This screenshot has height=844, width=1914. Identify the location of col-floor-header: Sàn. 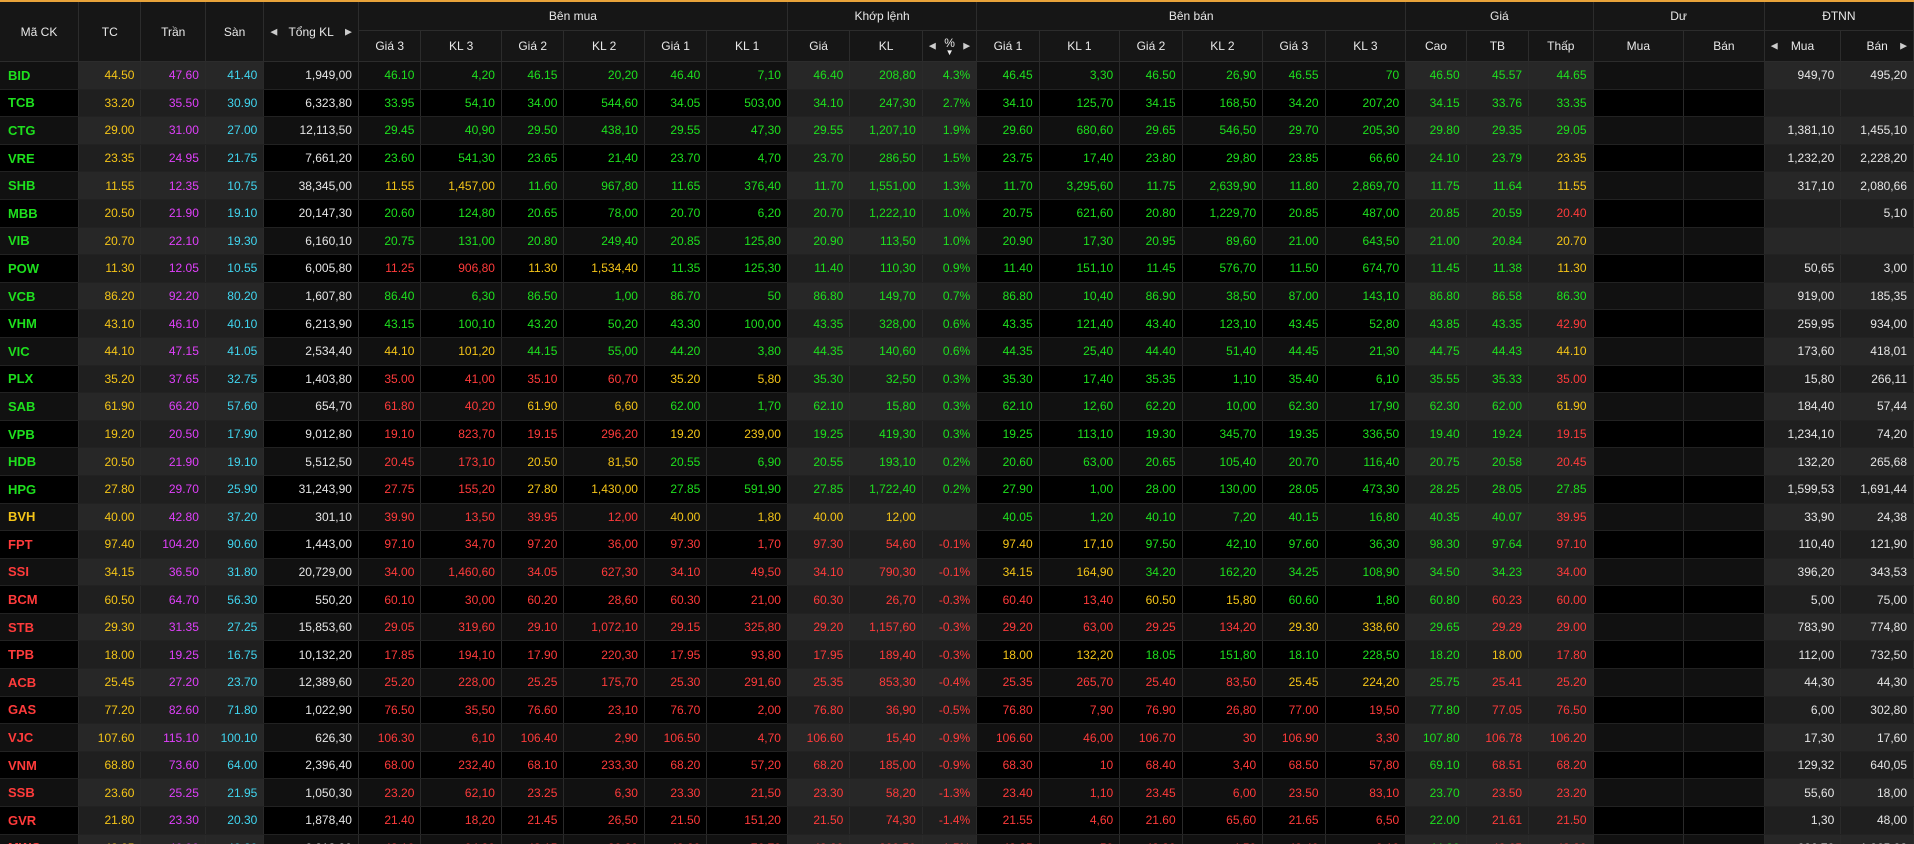
(235, 32).